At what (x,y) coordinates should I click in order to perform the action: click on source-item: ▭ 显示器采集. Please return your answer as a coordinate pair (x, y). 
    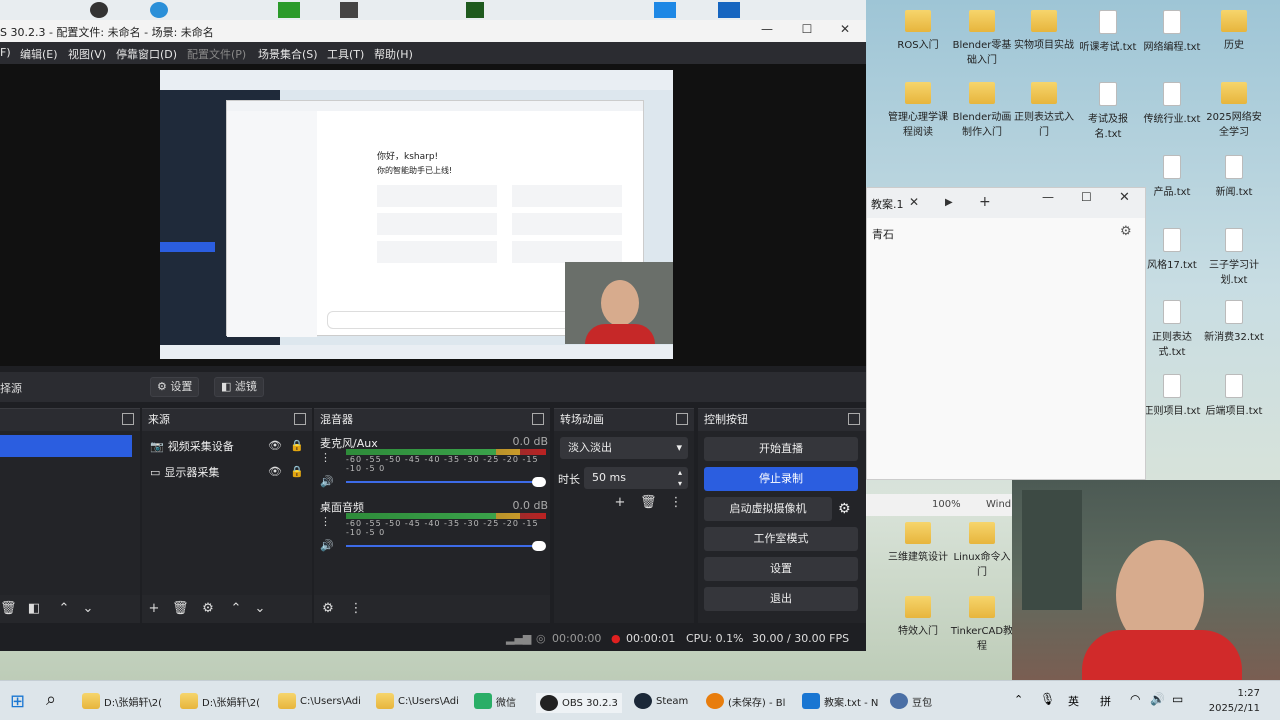
    Looking at the image, I should click on (184, 472).